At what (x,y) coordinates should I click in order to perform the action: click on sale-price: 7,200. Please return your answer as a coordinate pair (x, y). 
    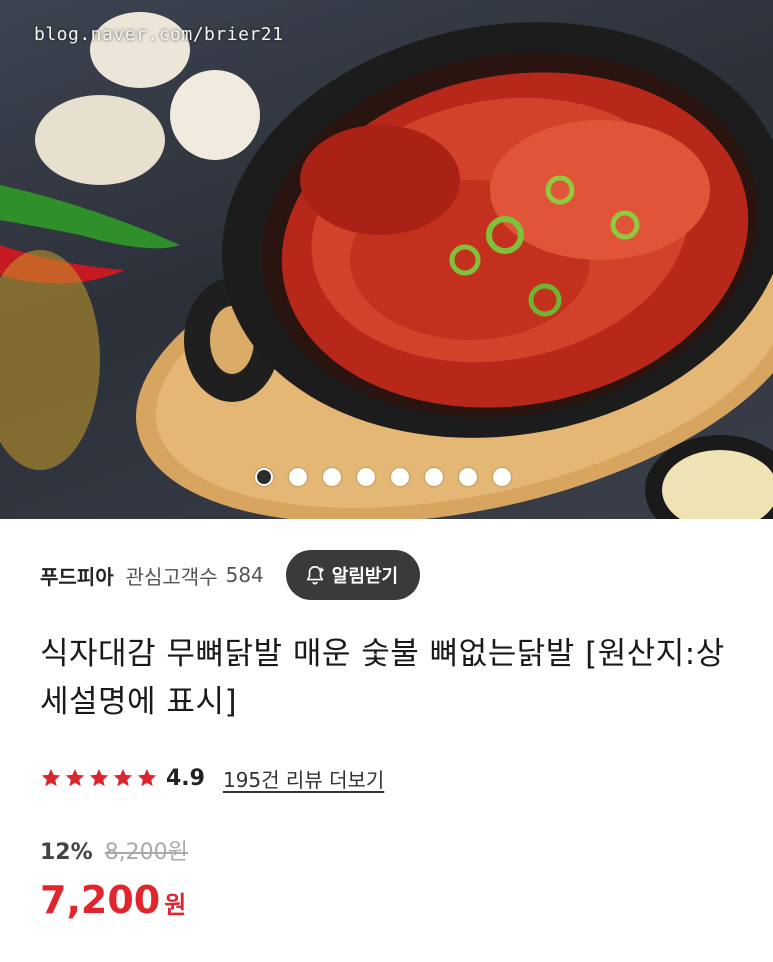
    Looking at the image, I should click on (100, 900).